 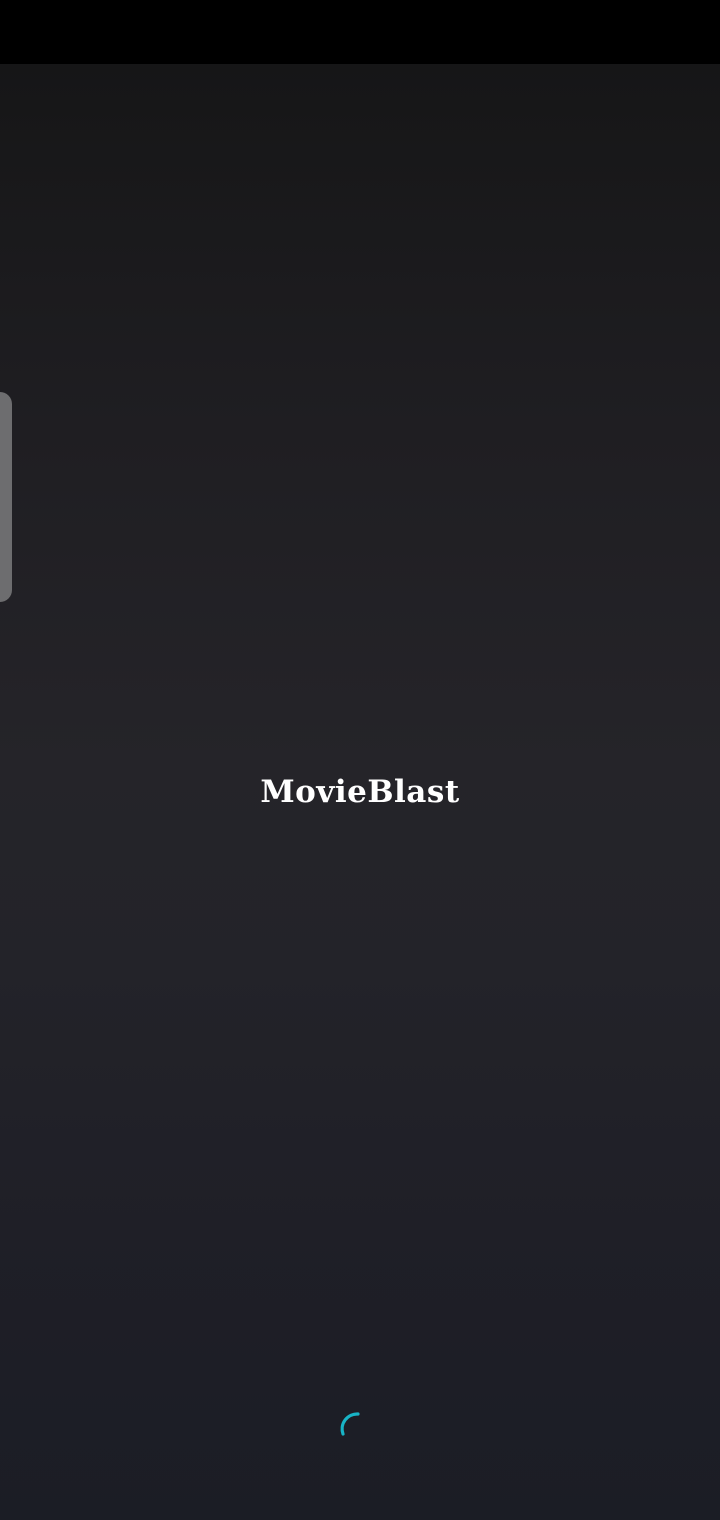 What do you see at coordinates (350, 1424) in the screenshot?
I see `loading-spinner-icon` at bounding box center [350, 1424].